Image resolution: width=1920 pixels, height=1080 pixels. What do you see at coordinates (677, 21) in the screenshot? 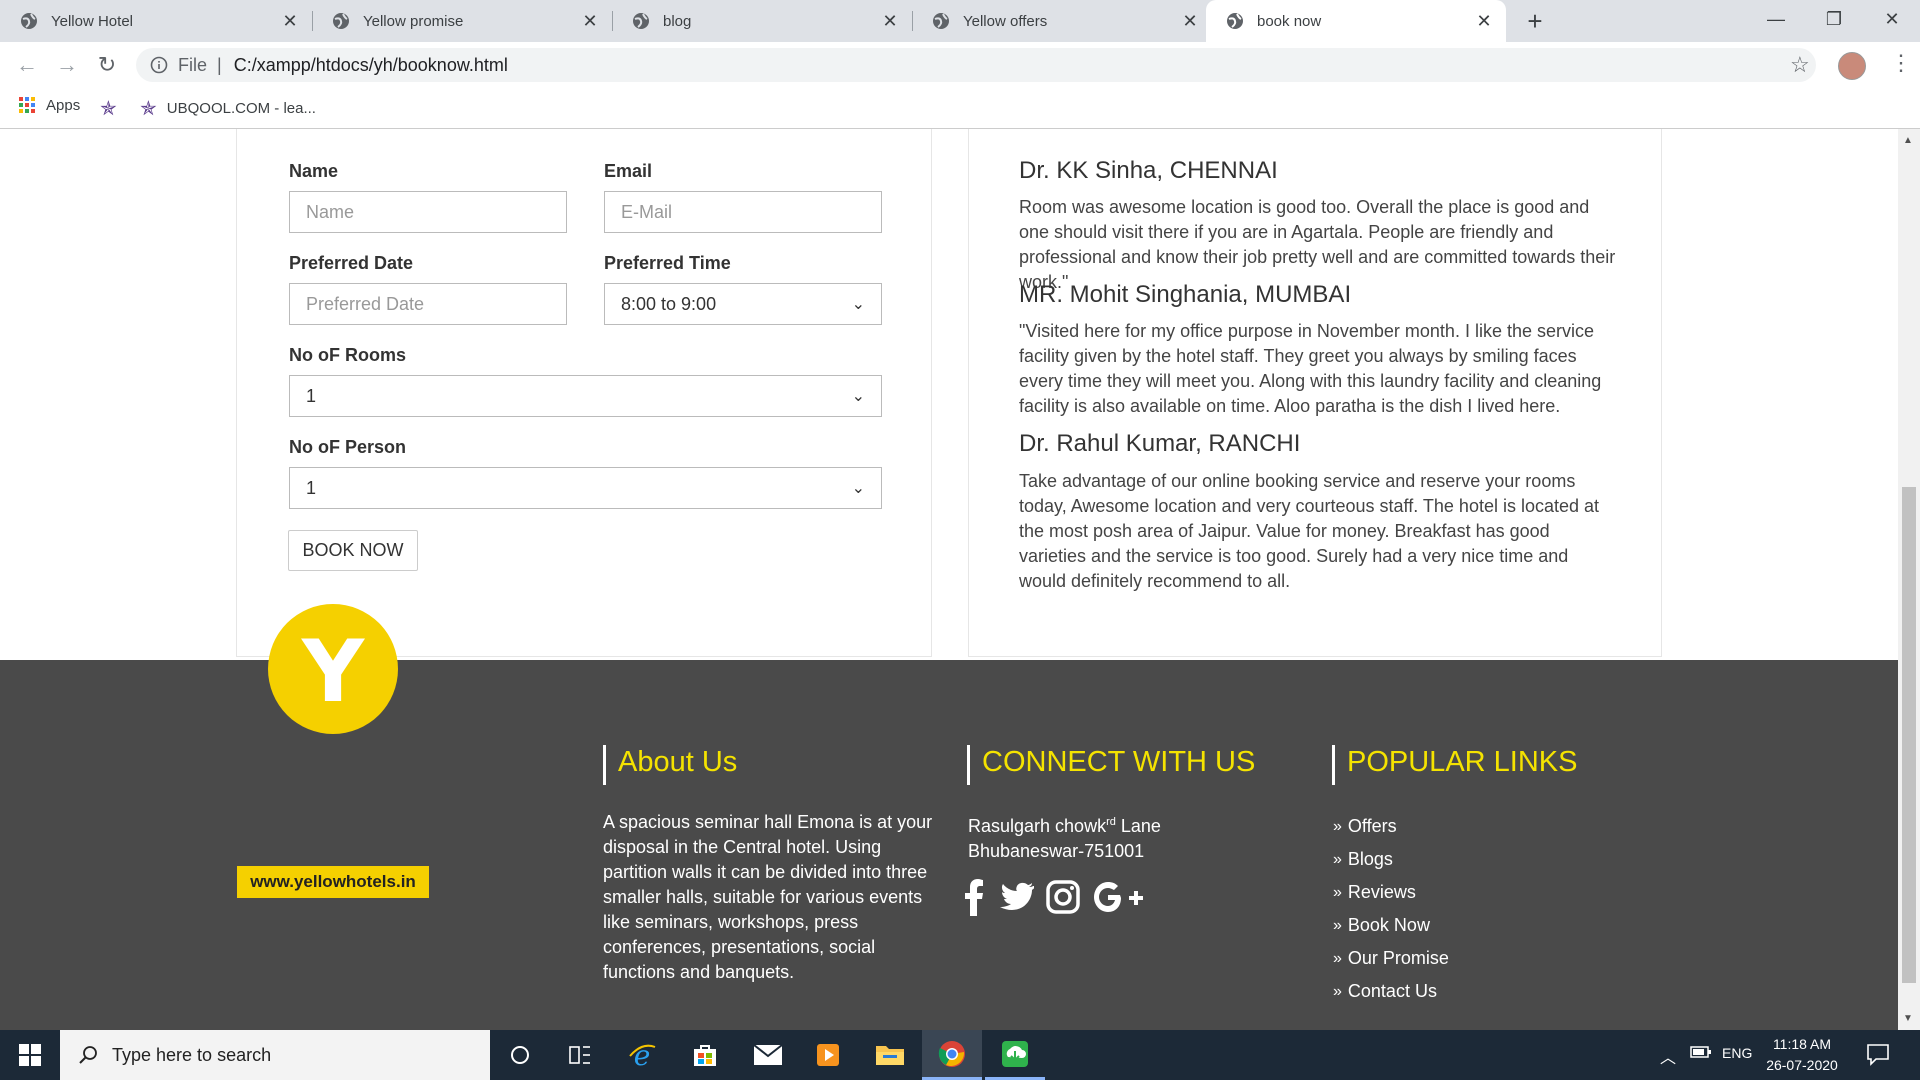
I see `tab-title: blog` at bounding box center [677, 21].